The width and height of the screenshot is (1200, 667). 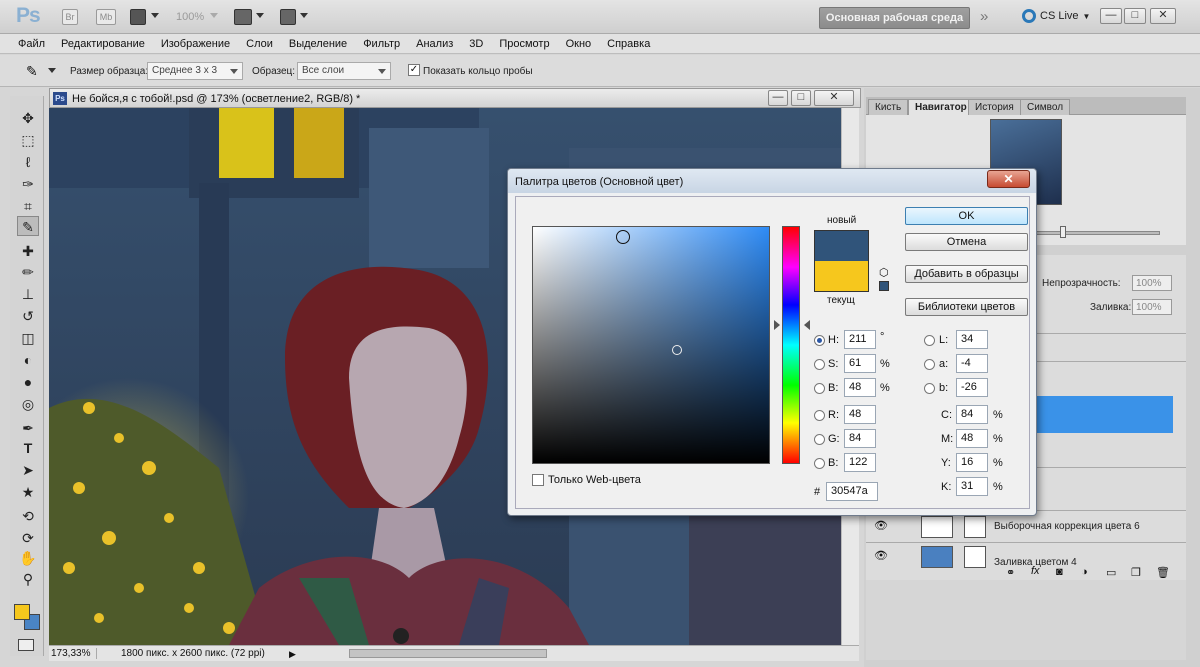 I want to click on green-input: 84, so click(x=860, y=438).